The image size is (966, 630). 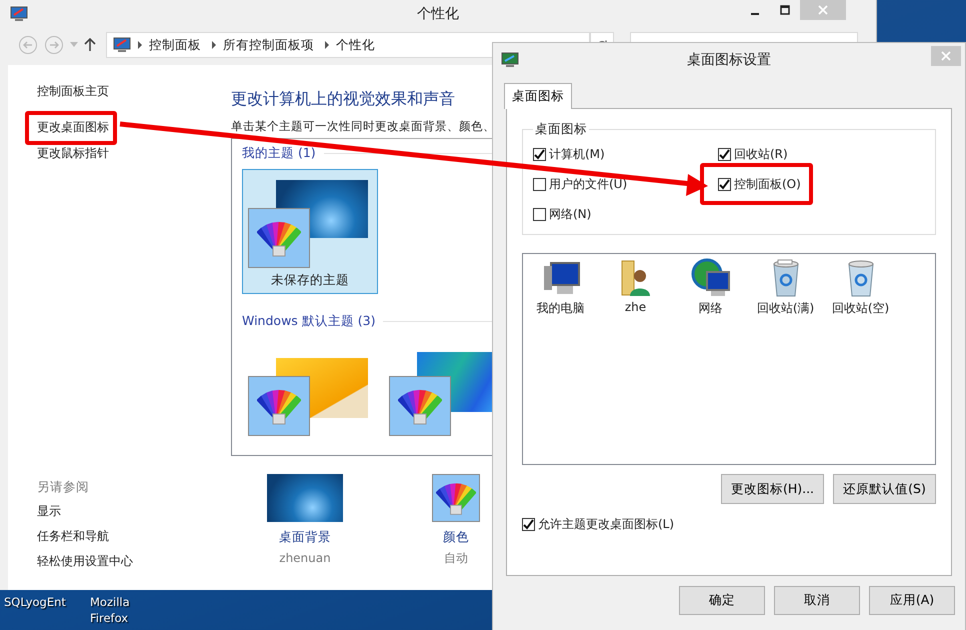 I want to click on checkbox: 网络(N), so click(x=562, y=214).